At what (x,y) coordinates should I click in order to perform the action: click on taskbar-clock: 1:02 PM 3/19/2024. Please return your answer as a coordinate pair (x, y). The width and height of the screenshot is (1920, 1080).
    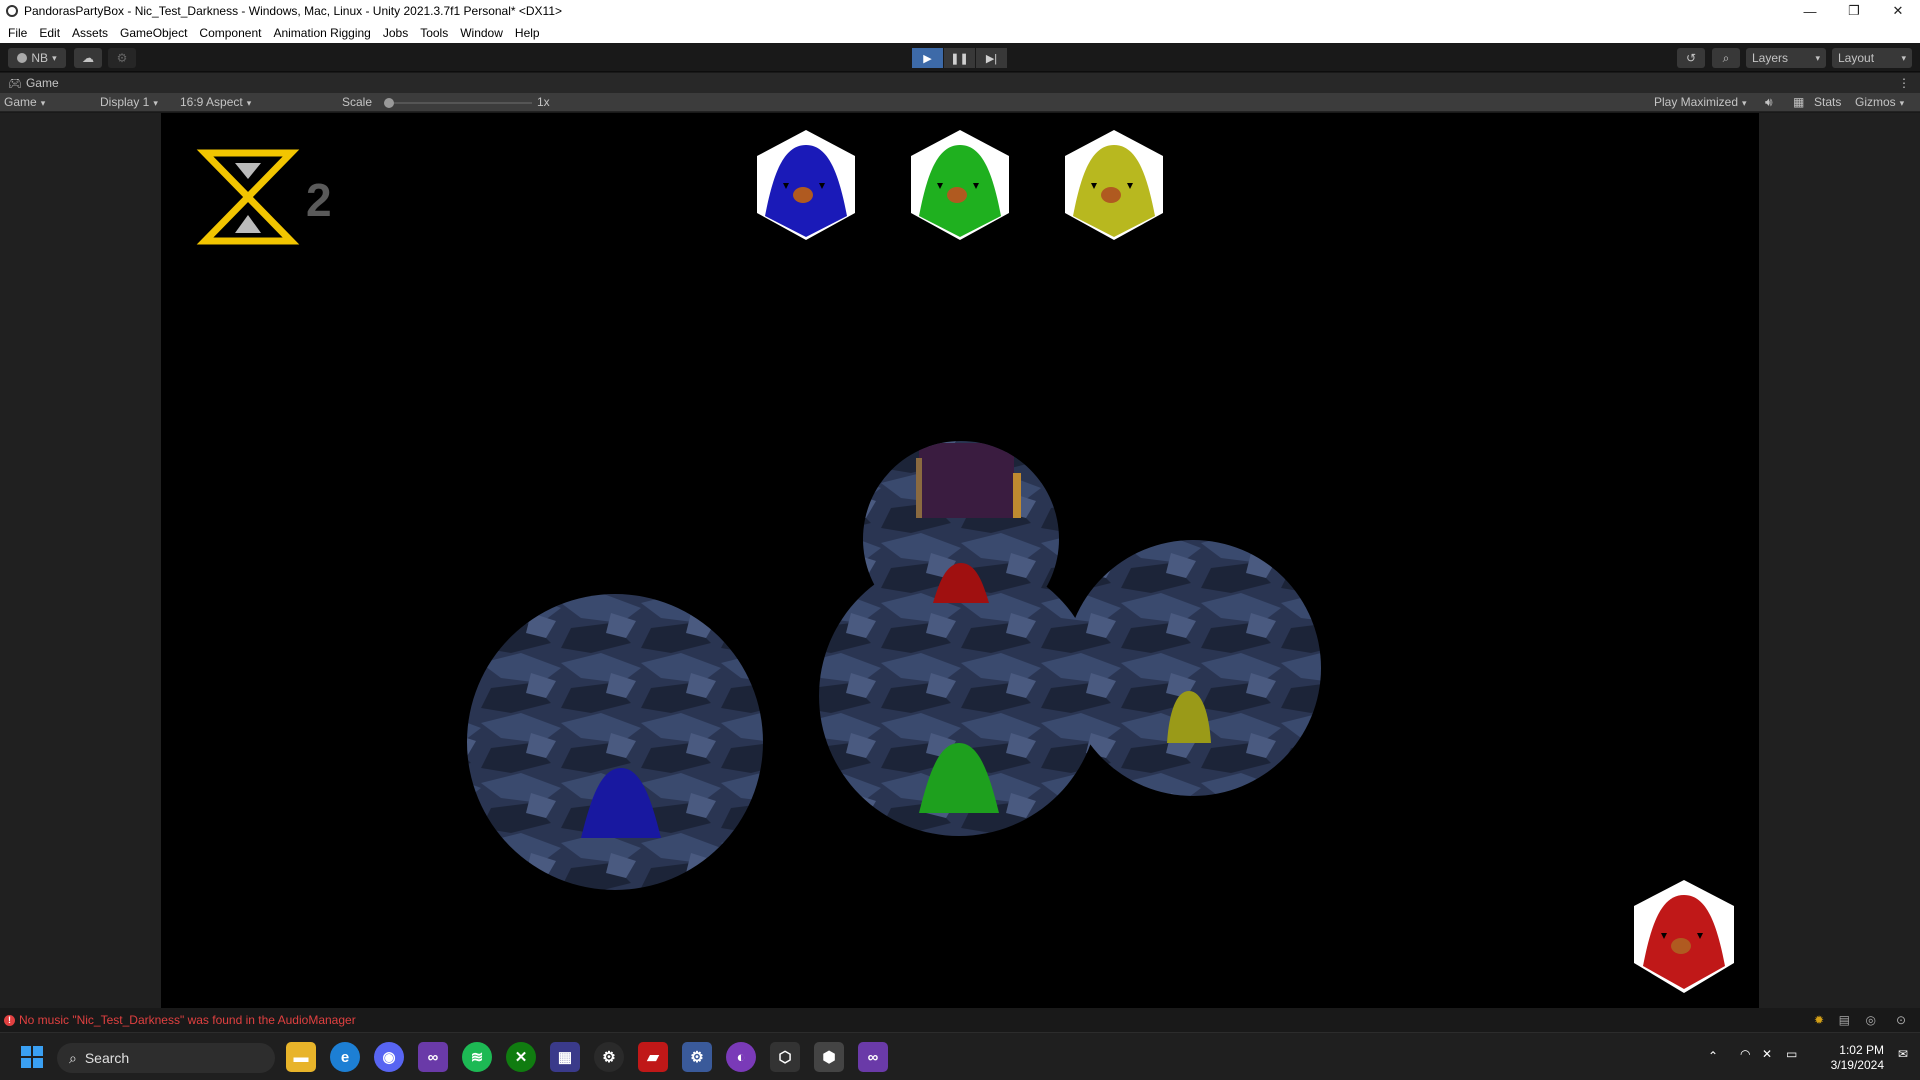
    Looking at the image, I should click on (1857, 1058).